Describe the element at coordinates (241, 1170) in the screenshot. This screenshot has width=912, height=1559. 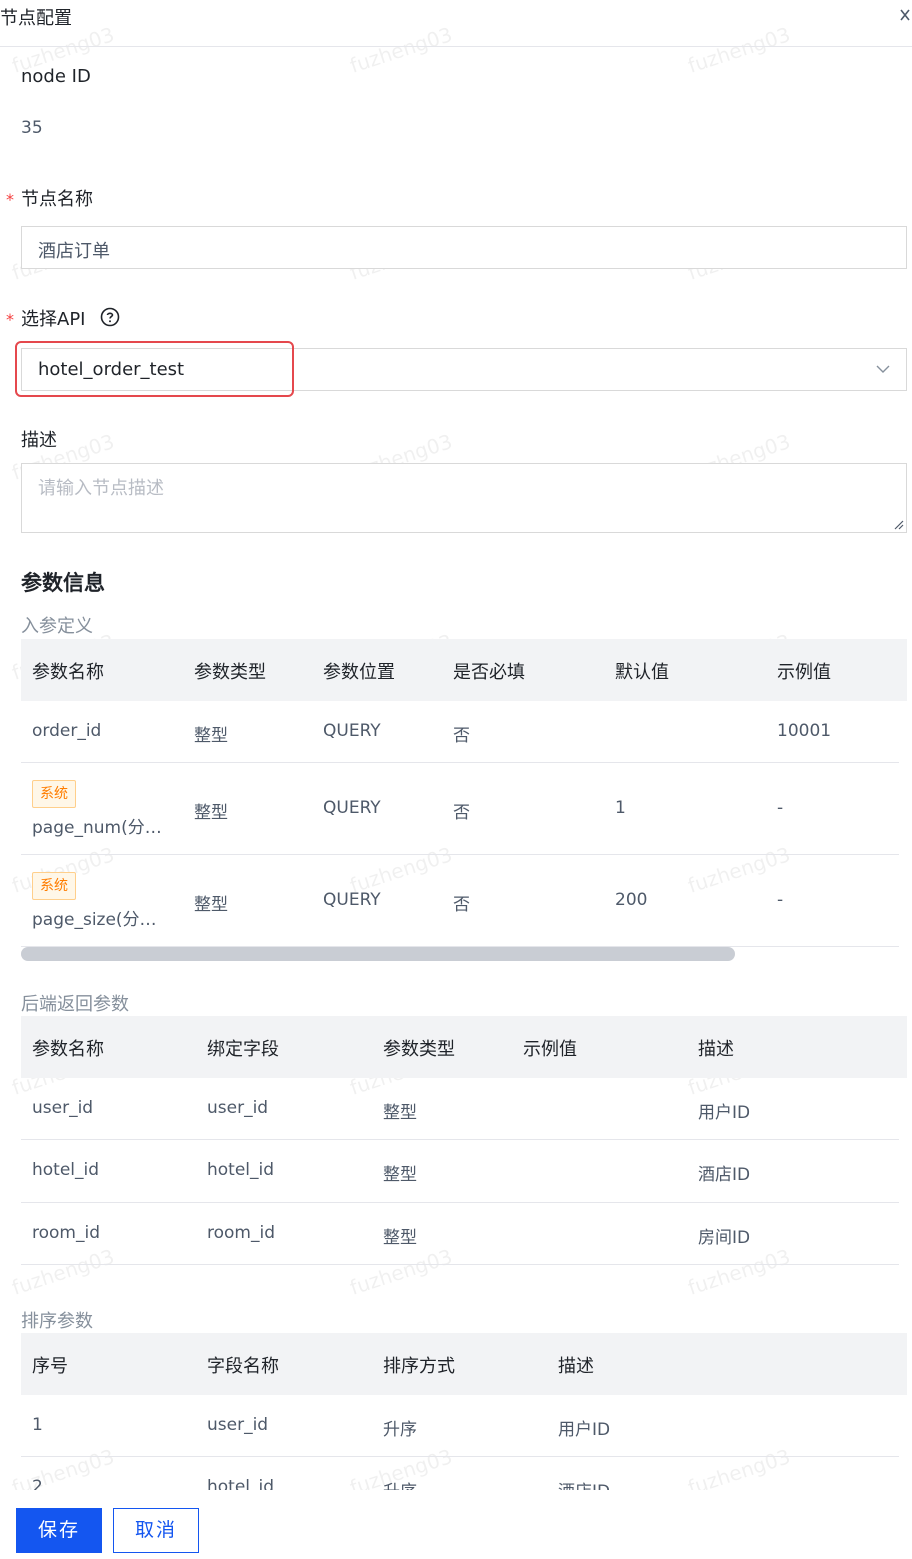
I see `bound-field: hotel_id` at that location.